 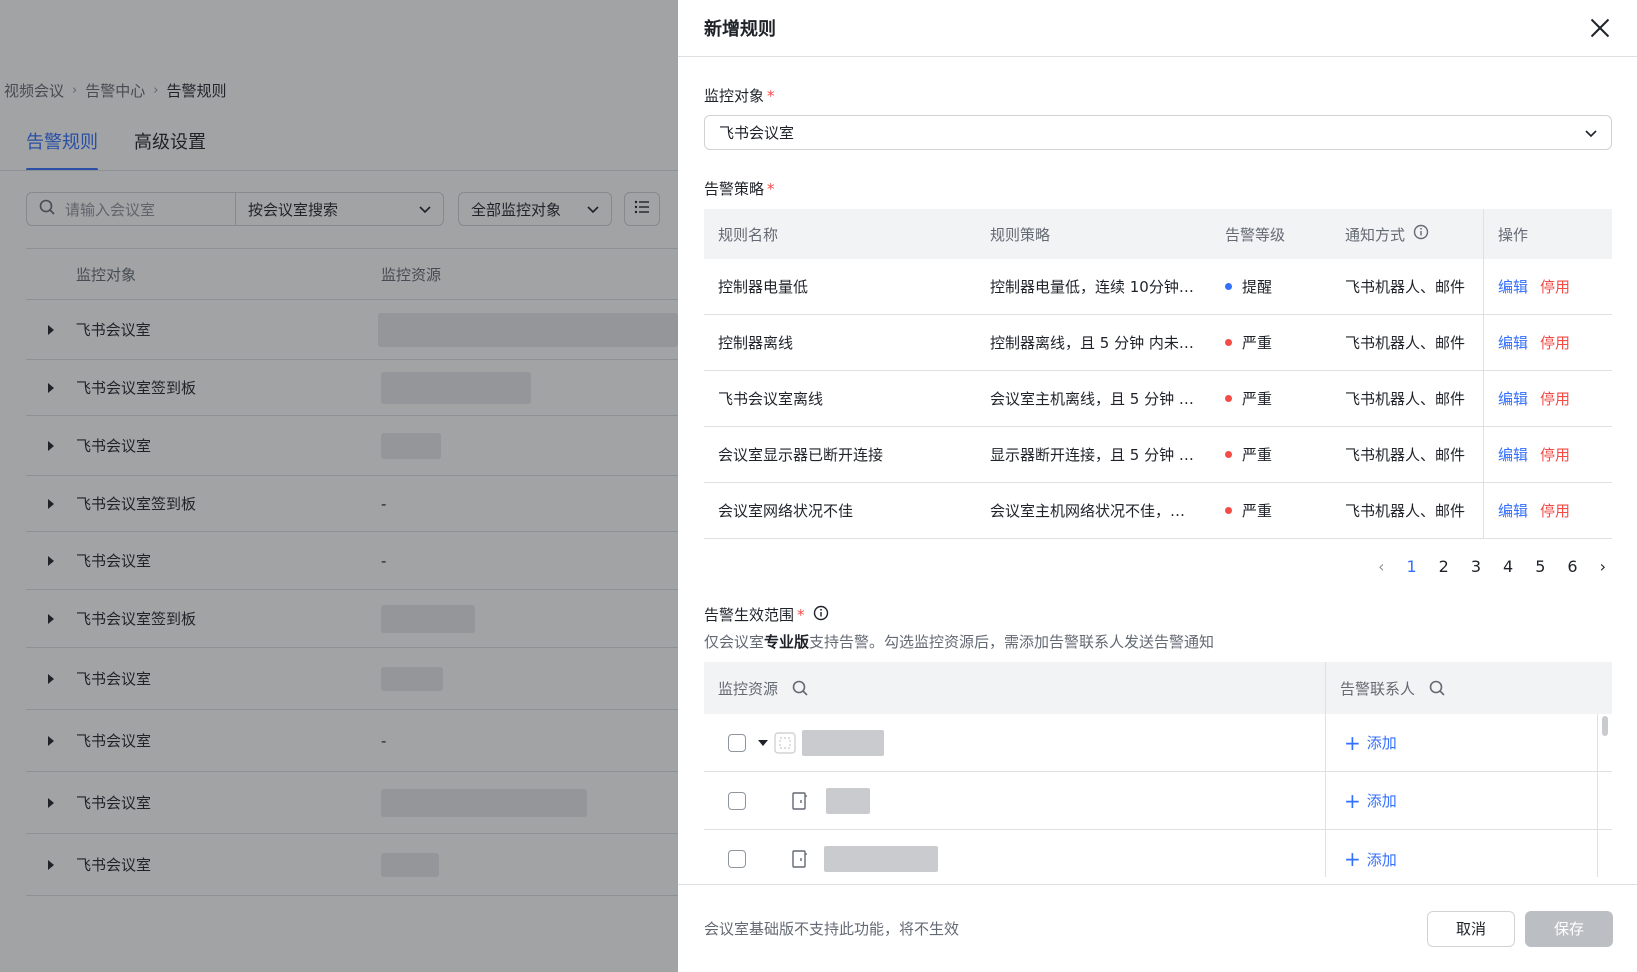 I want to click on scrollbar, so click(x=1605, y=726).